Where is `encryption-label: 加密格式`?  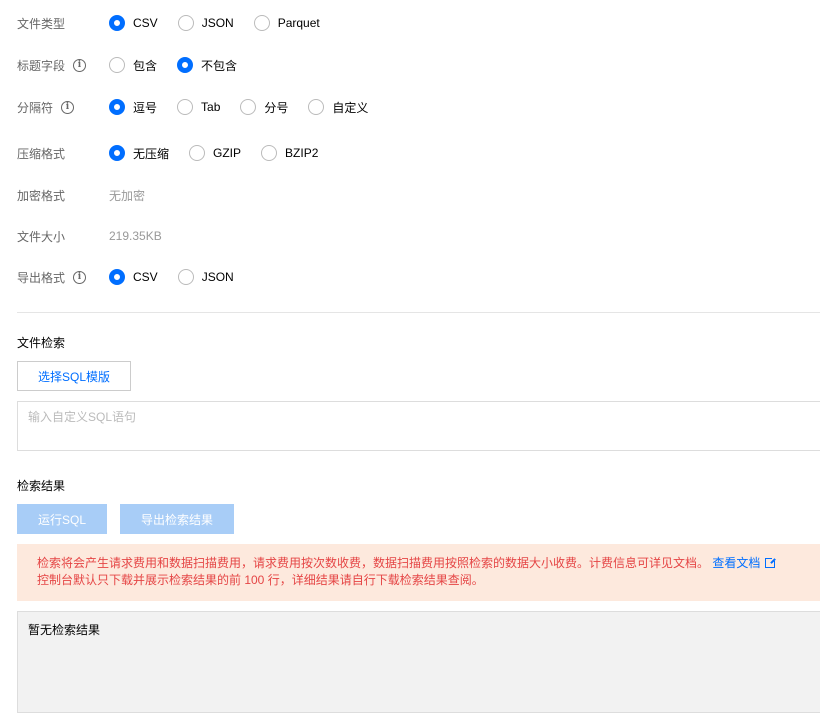
encryption-label: 加密格式 is located at coordinates (41, 195).